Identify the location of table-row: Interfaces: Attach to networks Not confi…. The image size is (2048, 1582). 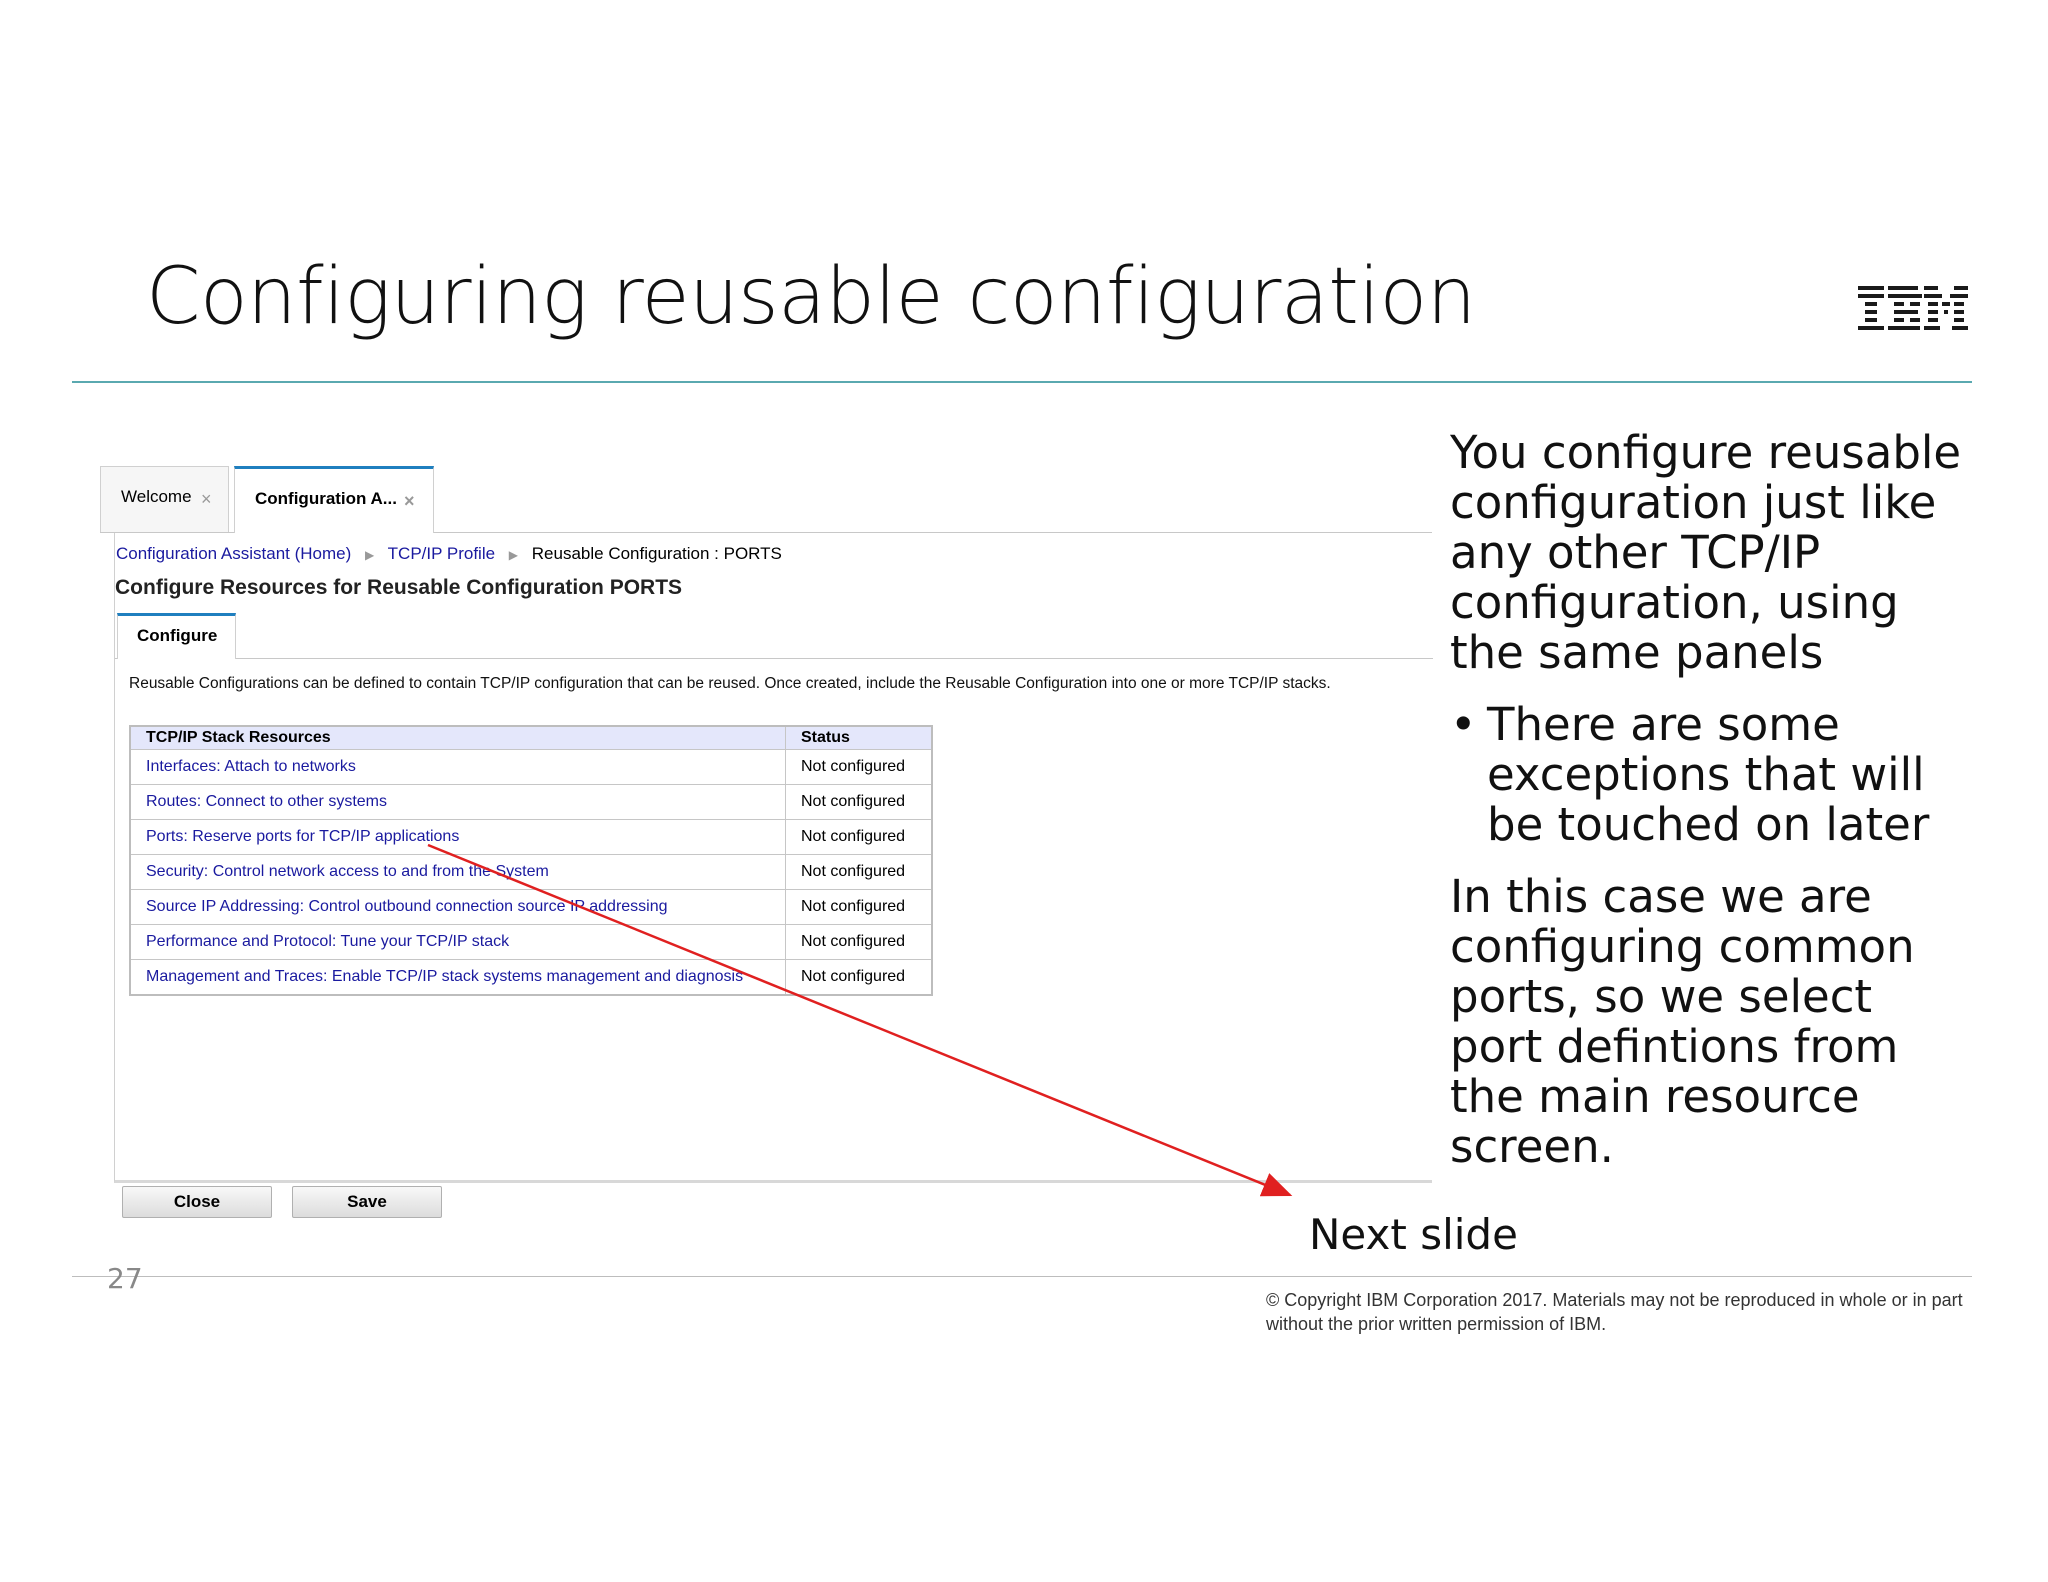
(531, 767).